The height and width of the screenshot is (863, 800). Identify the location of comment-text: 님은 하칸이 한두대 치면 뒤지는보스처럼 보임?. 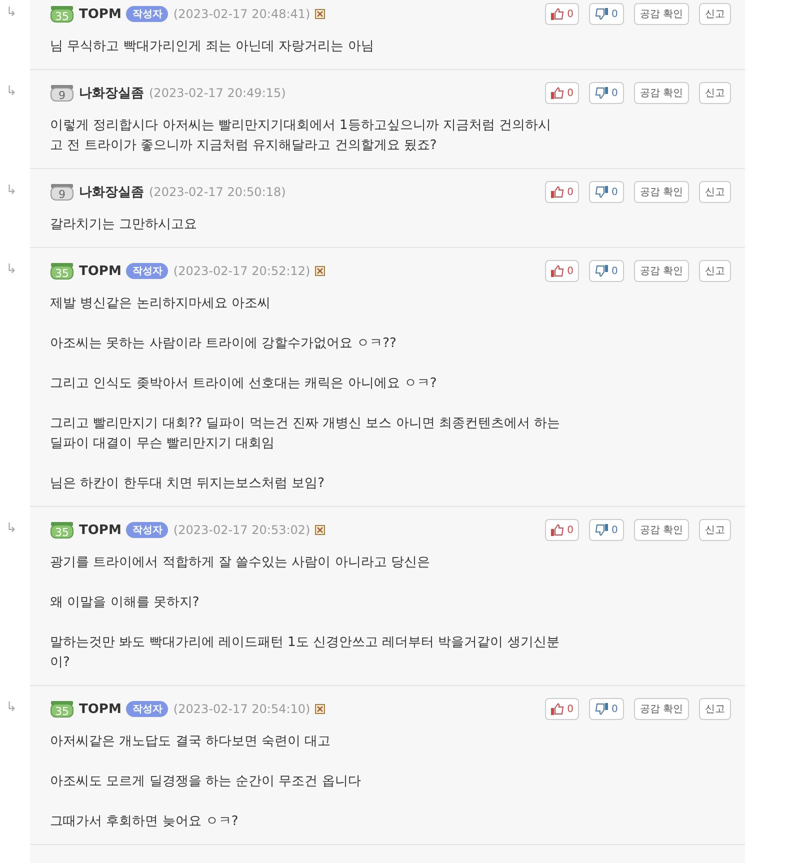
(188, 484).